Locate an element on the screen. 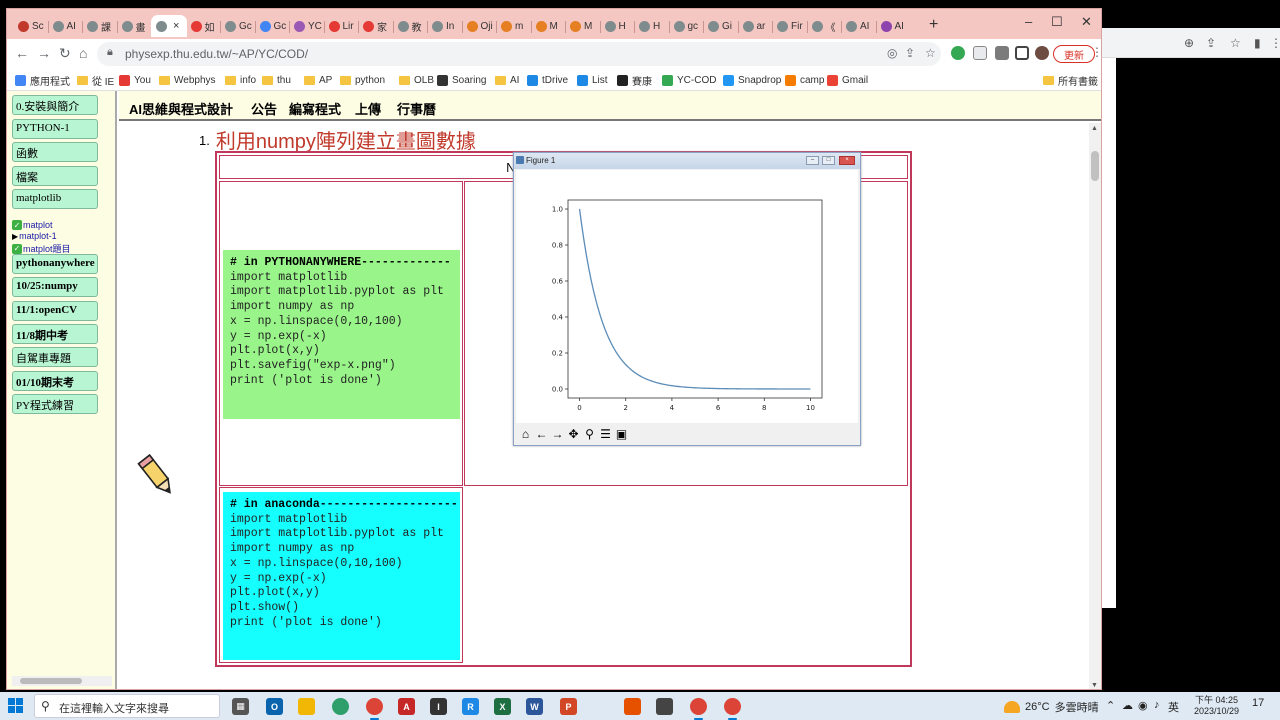 The image size is (1280, 720). browser-tab: 如 is located at coordinates (203, 26).